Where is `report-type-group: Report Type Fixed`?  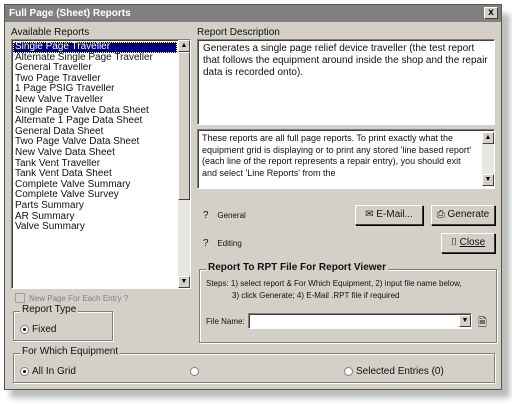
report-type-group: Report Type Fixed is located at coordinates (63, 322).